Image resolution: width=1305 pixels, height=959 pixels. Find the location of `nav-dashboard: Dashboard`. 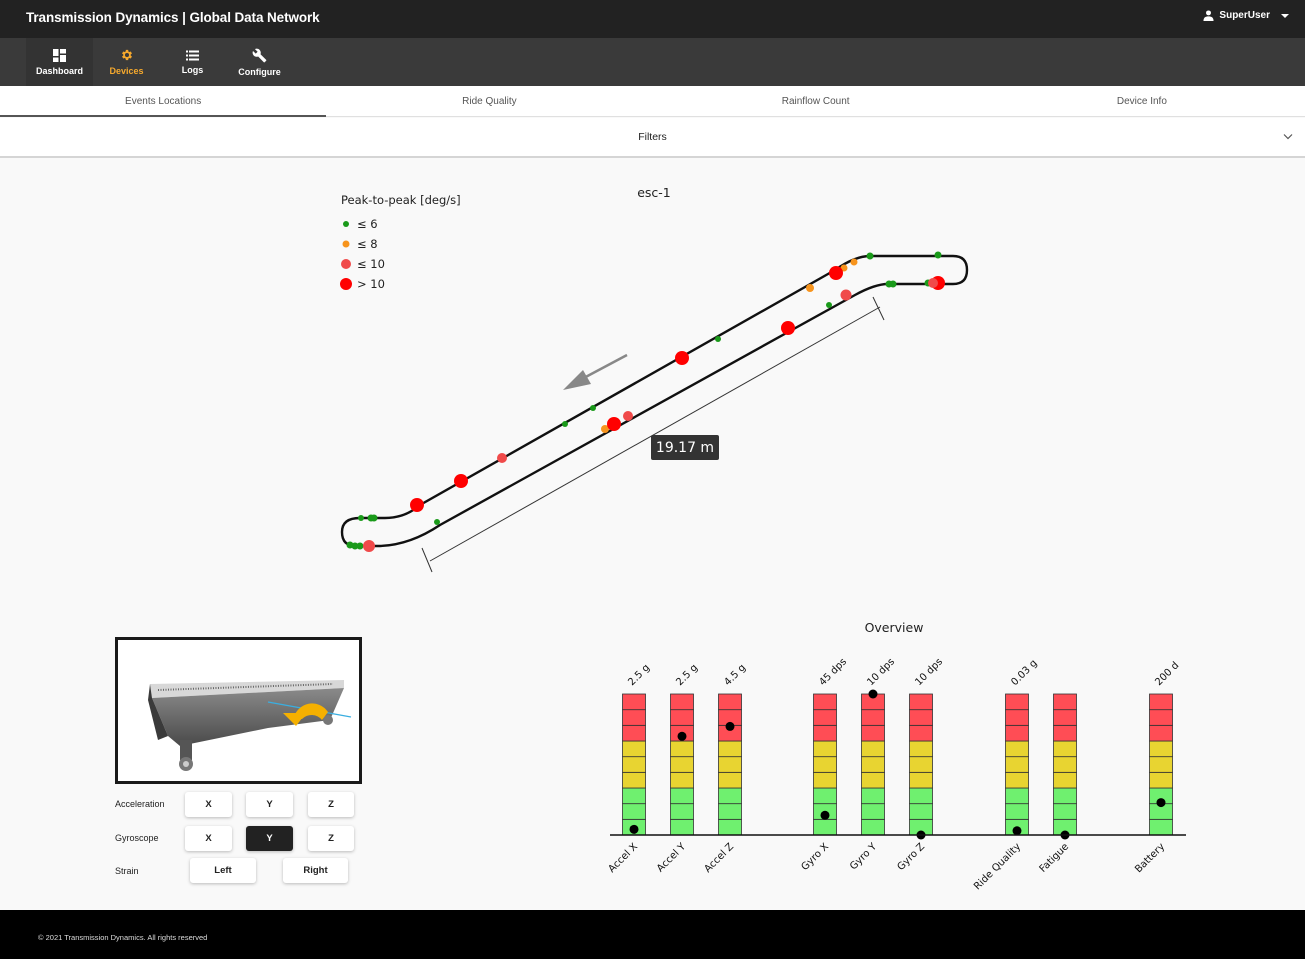

nav-dashboard: Dashboard is located at coordinates (59, 62).